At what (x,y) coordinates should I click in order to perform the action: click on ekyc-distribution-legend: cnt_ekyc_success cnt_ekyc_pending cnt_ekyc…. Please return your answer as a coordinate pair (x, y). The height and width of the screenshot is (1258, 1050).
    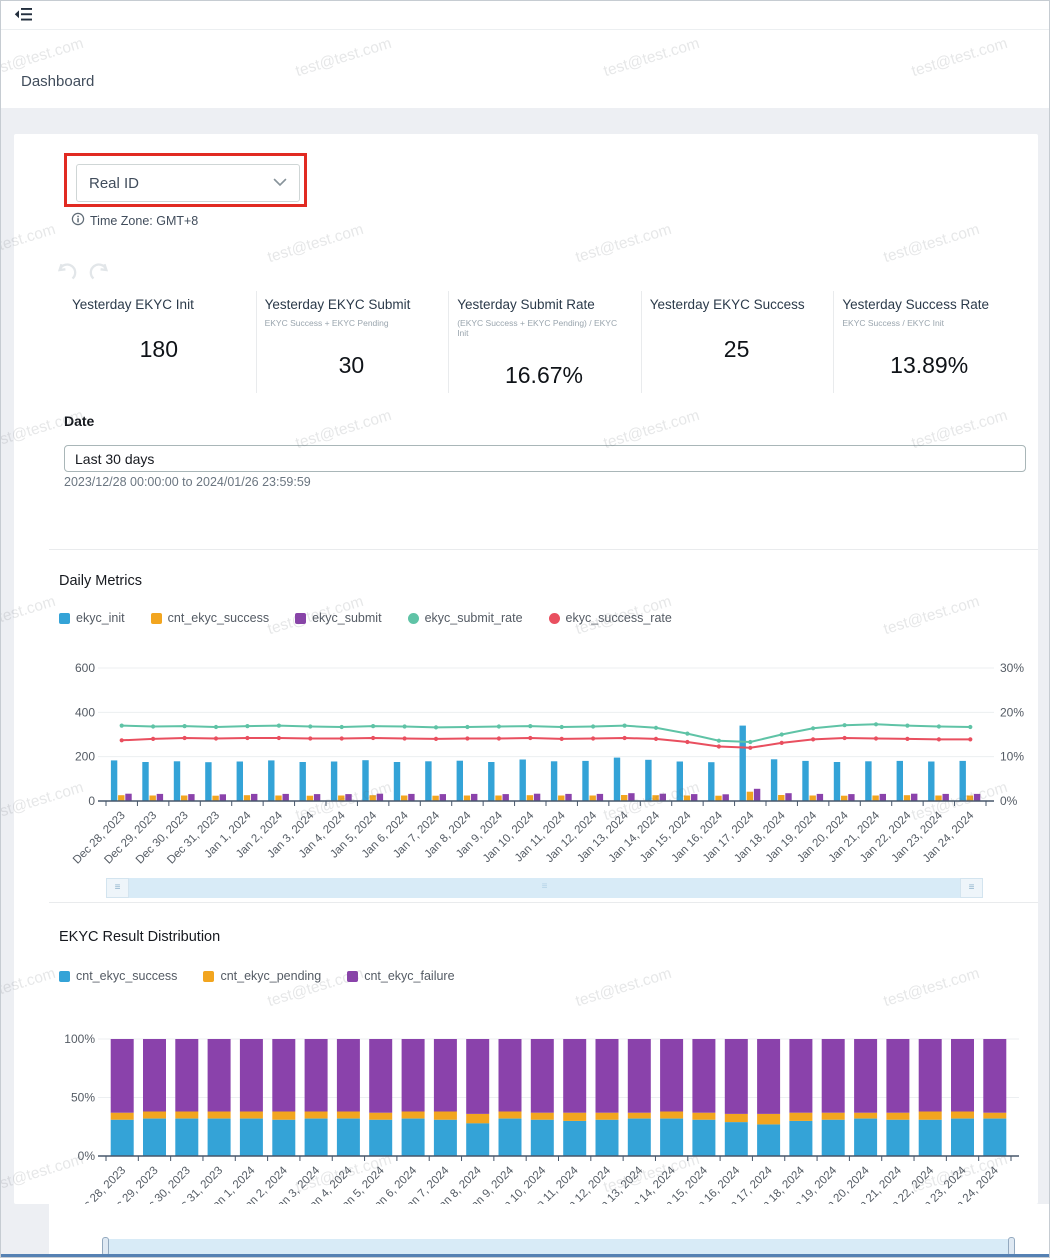
    Looking at the image, I should click on (257, 976).